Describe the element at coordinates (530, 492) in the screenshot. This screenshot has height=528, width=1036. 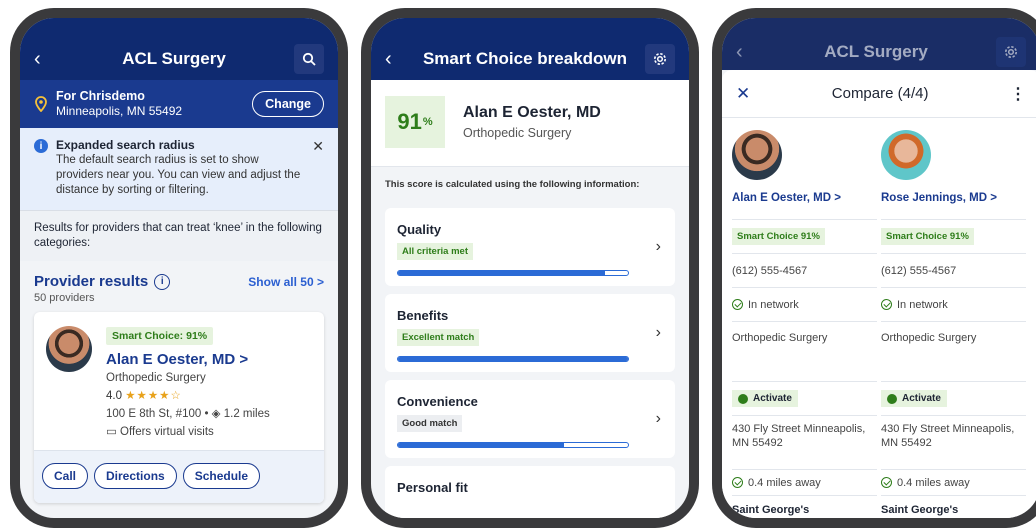
I see `metric-personal-fit: Personal fit` at that location.